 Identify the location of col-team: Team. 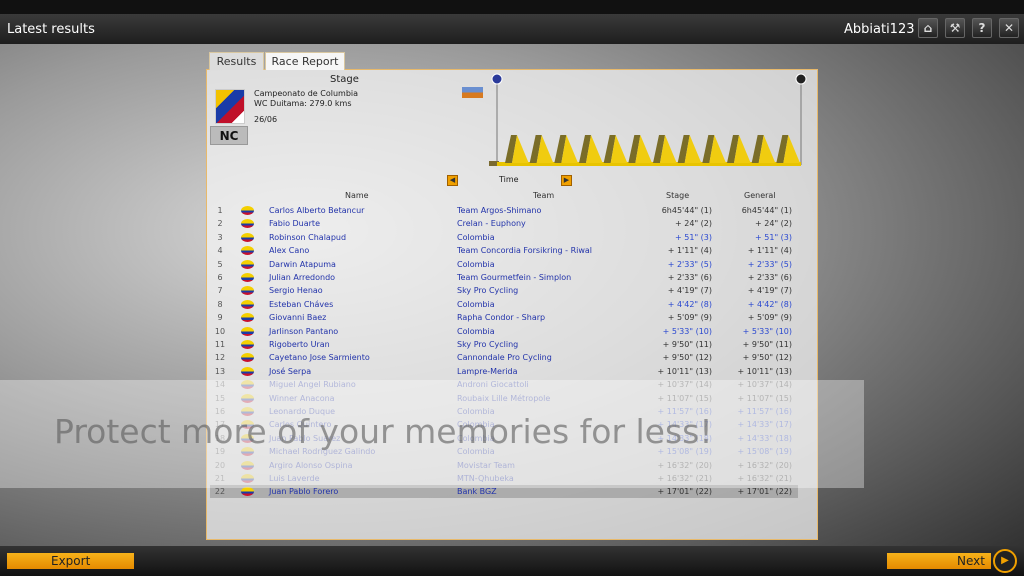
(543, 195).